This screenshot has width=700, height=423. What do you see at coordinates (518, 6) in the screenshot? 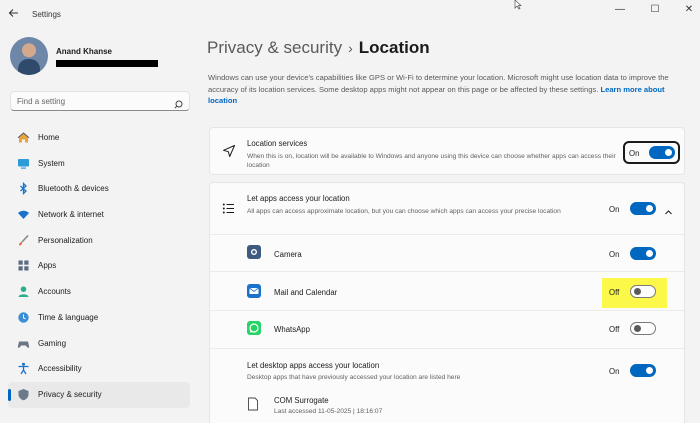
I see `mouse-cursor-icon` at bounding box center [518, 6].